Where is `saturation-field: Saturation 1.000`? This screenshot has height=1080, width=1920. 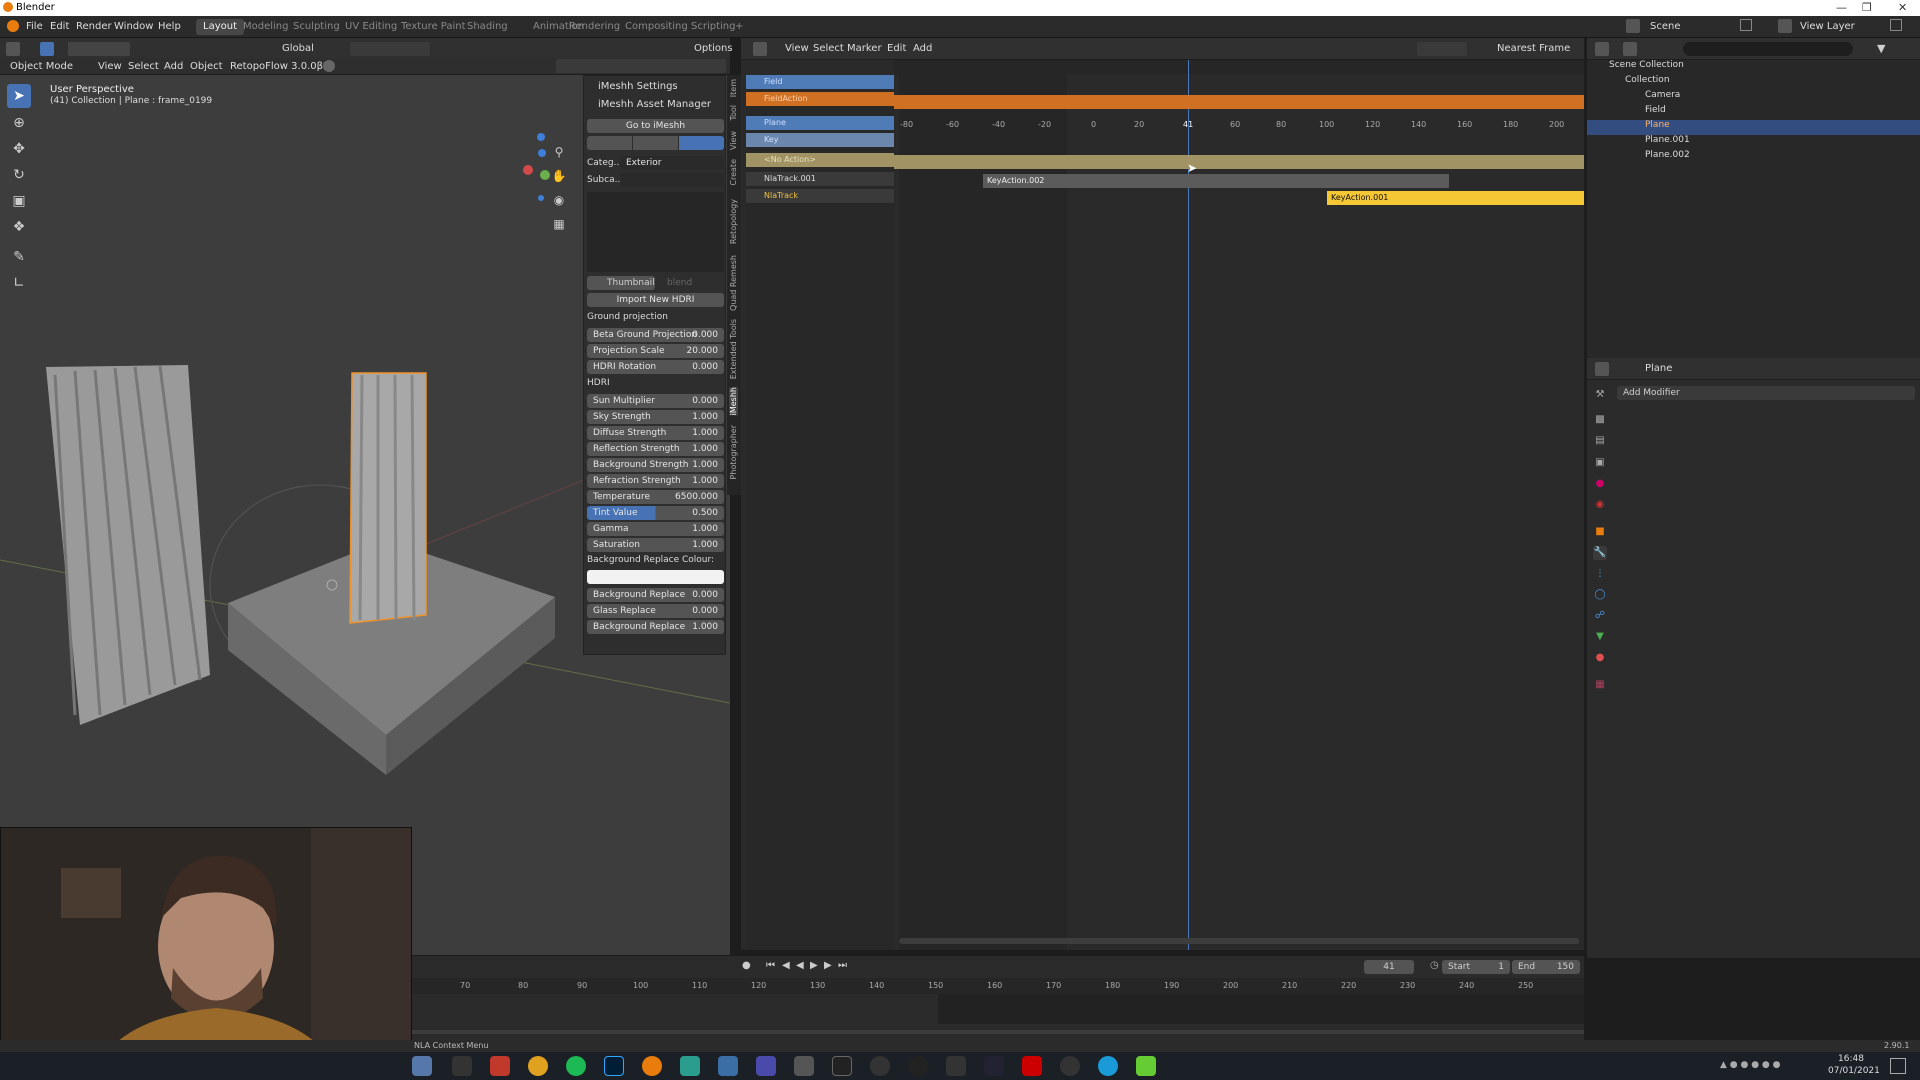
saturation-field: Saturation 1.000 is located at coordinates (655, 545).